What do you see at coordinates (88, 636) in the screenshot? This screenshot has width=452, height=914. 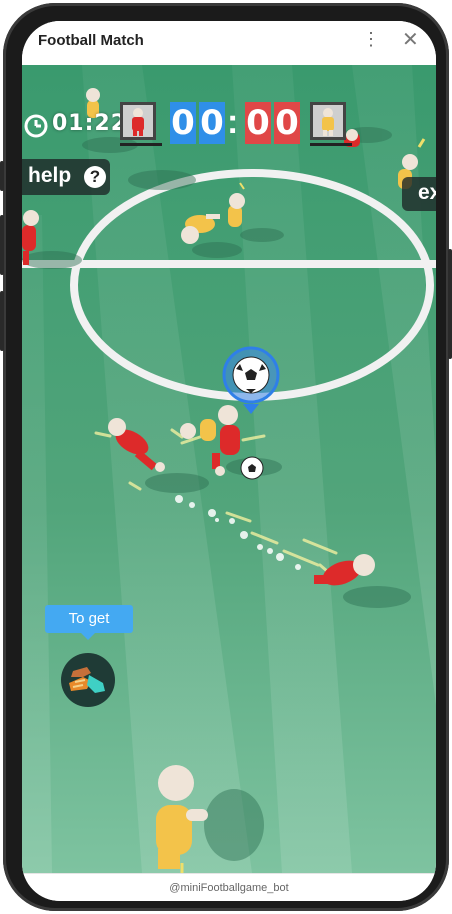 I see `powerup-tooltip-tail` at bounding box center [88, 636].